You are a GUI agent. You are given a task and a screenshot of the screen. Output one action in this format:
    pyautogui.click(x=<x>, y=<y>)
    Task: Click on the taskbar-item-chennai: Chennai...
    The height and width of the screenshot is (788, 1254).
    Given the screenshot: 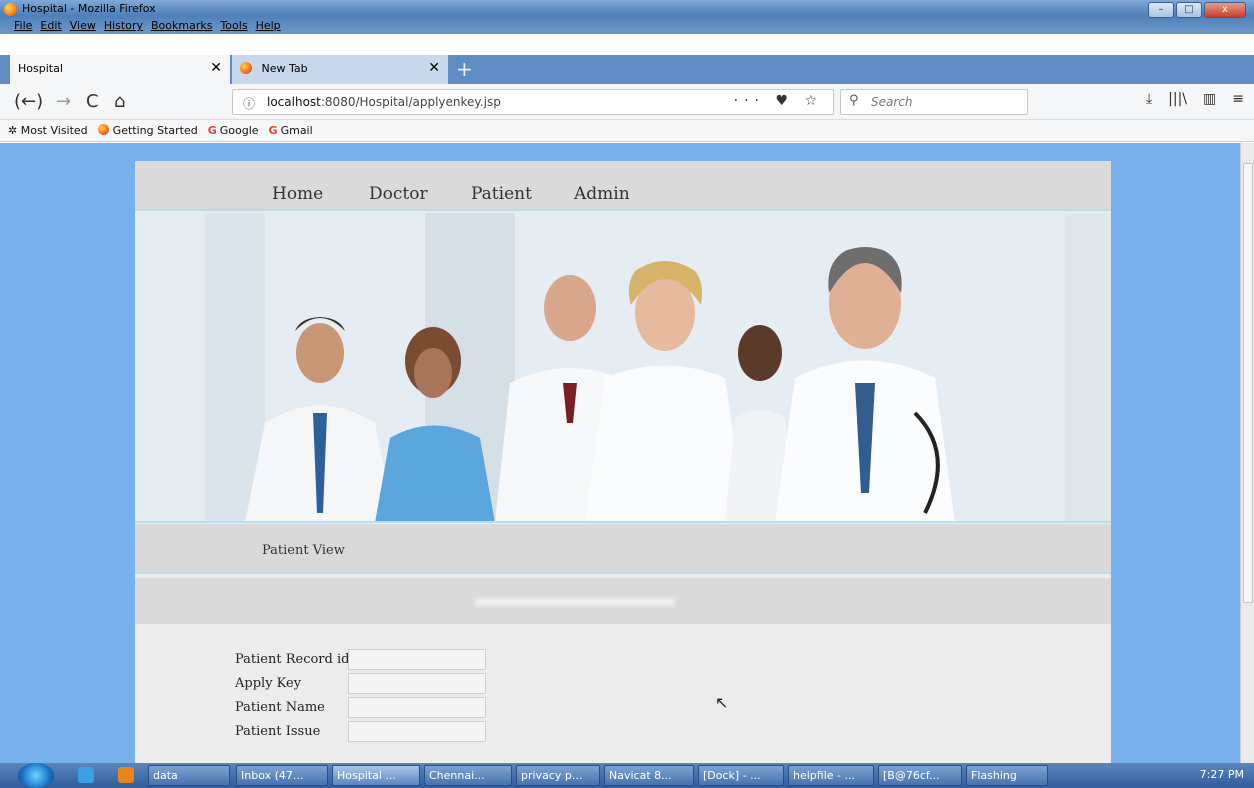 What is the action you would take?
    pyautogui.click(x=468, y=775)
    